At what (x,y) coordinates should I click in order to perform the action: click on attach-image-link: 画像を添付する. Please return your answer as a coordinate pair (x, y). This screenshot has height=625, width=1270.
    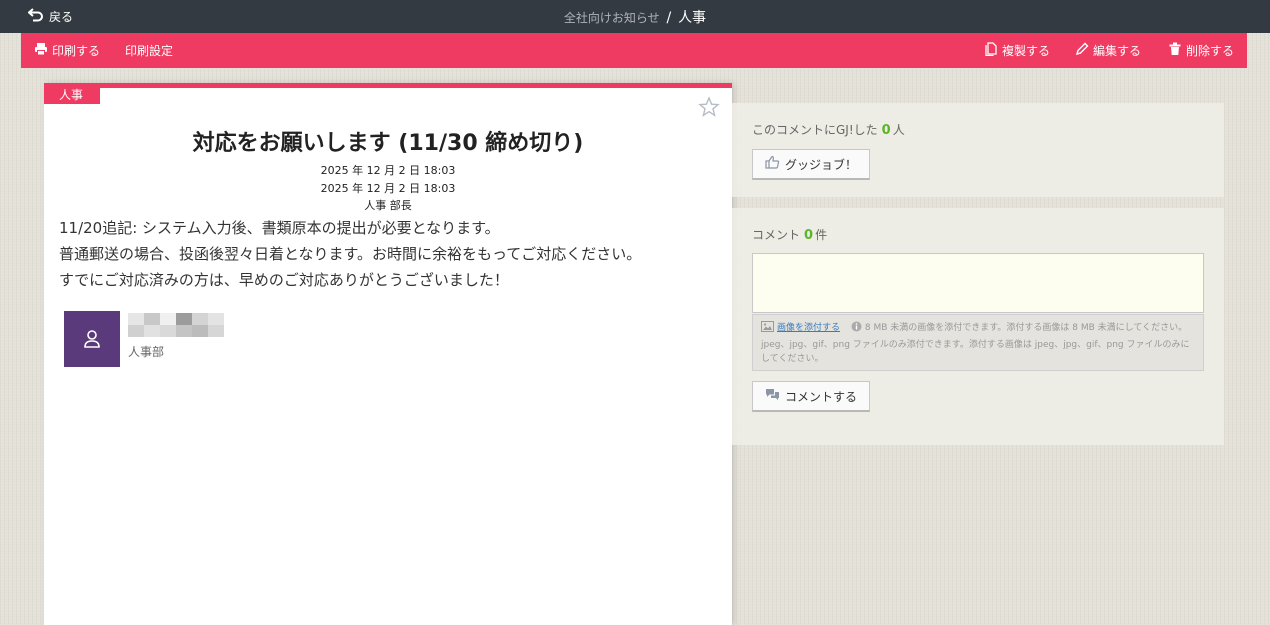
    Looking at the image, I should click on (808, 328).